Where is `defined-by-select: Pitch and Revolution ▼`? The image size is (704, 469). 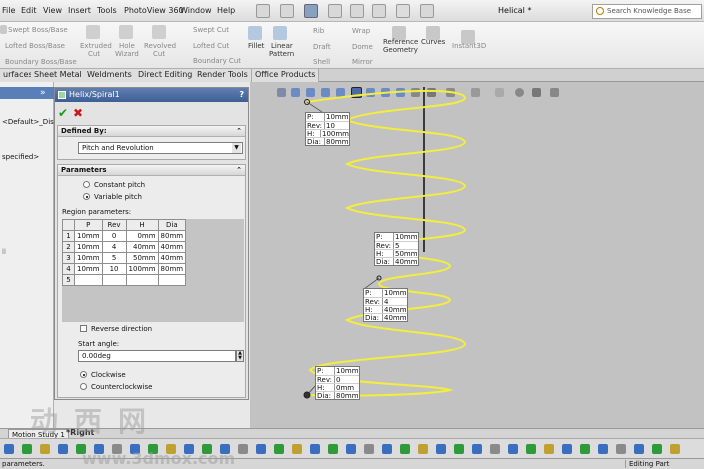 defined-by-select: Pitch and Revolution ▼ is located at coordinates (160, 148).